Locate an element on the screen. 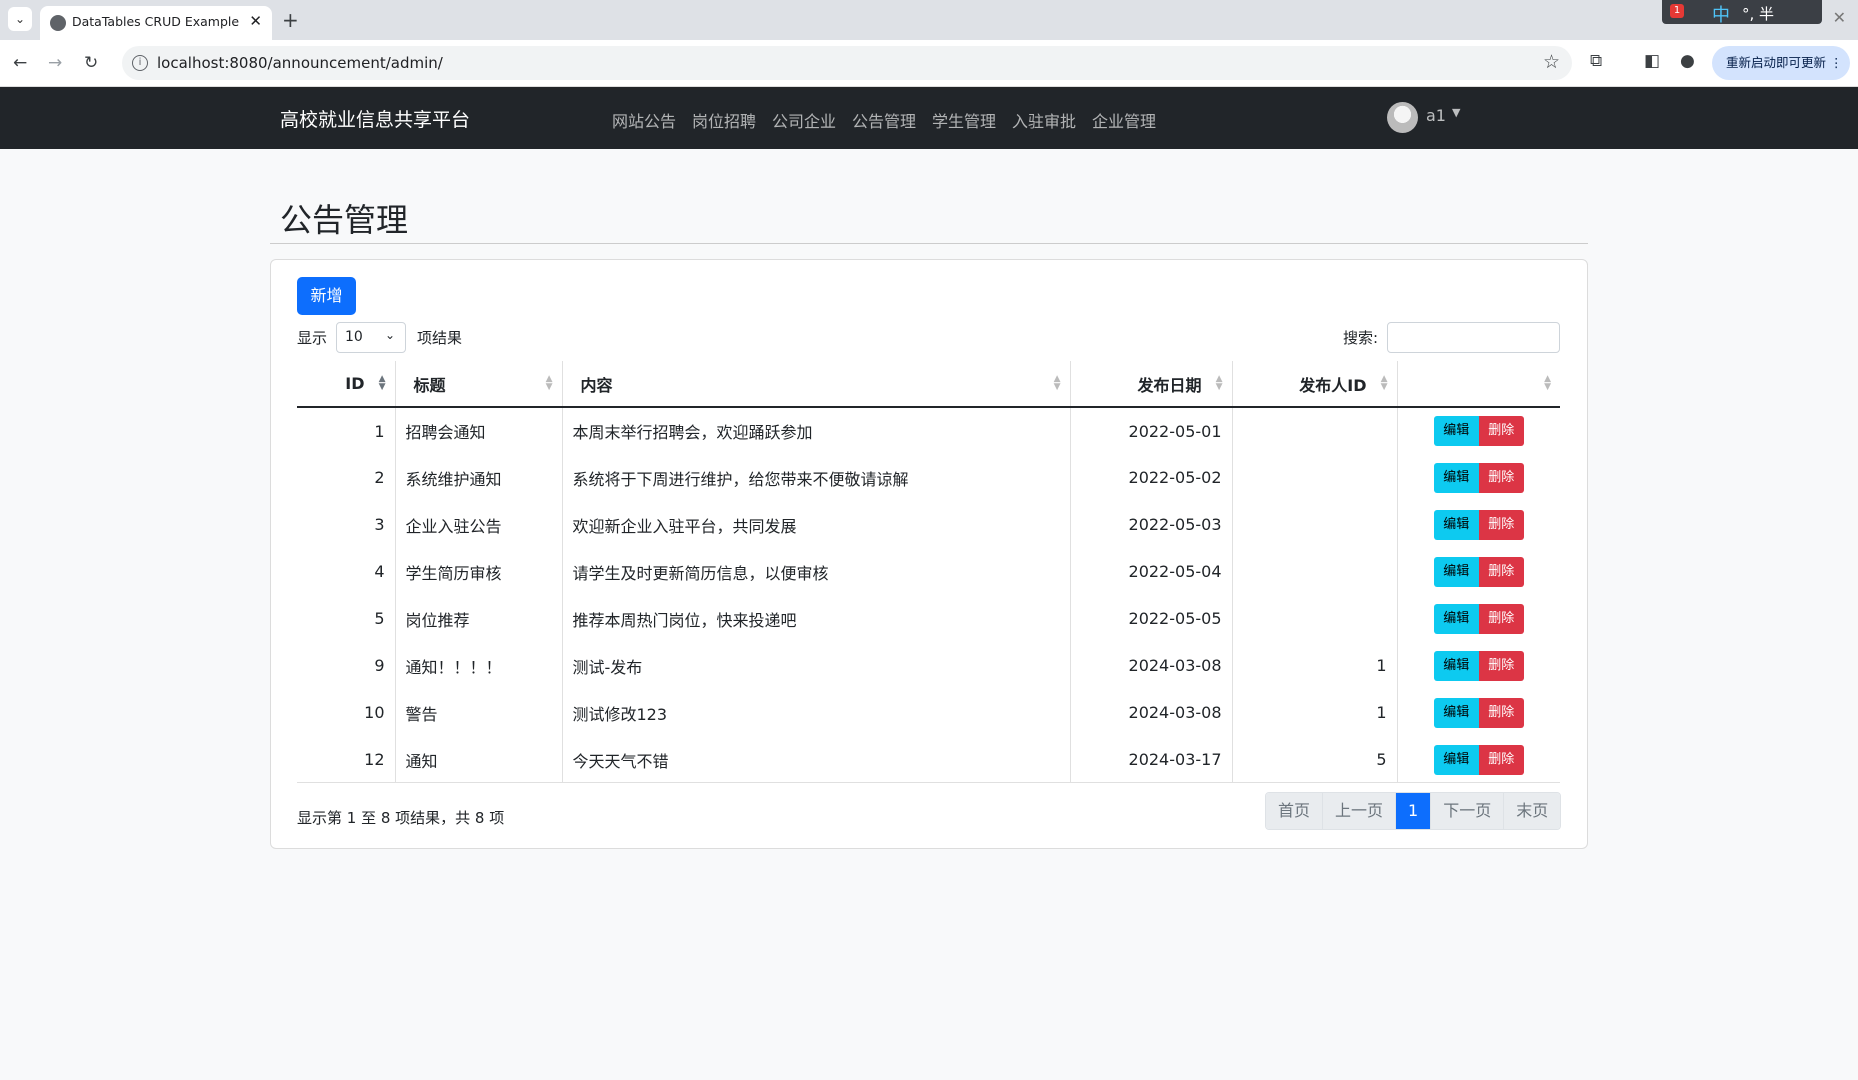  site-info-icon: i is located at coordinates (140, 63).